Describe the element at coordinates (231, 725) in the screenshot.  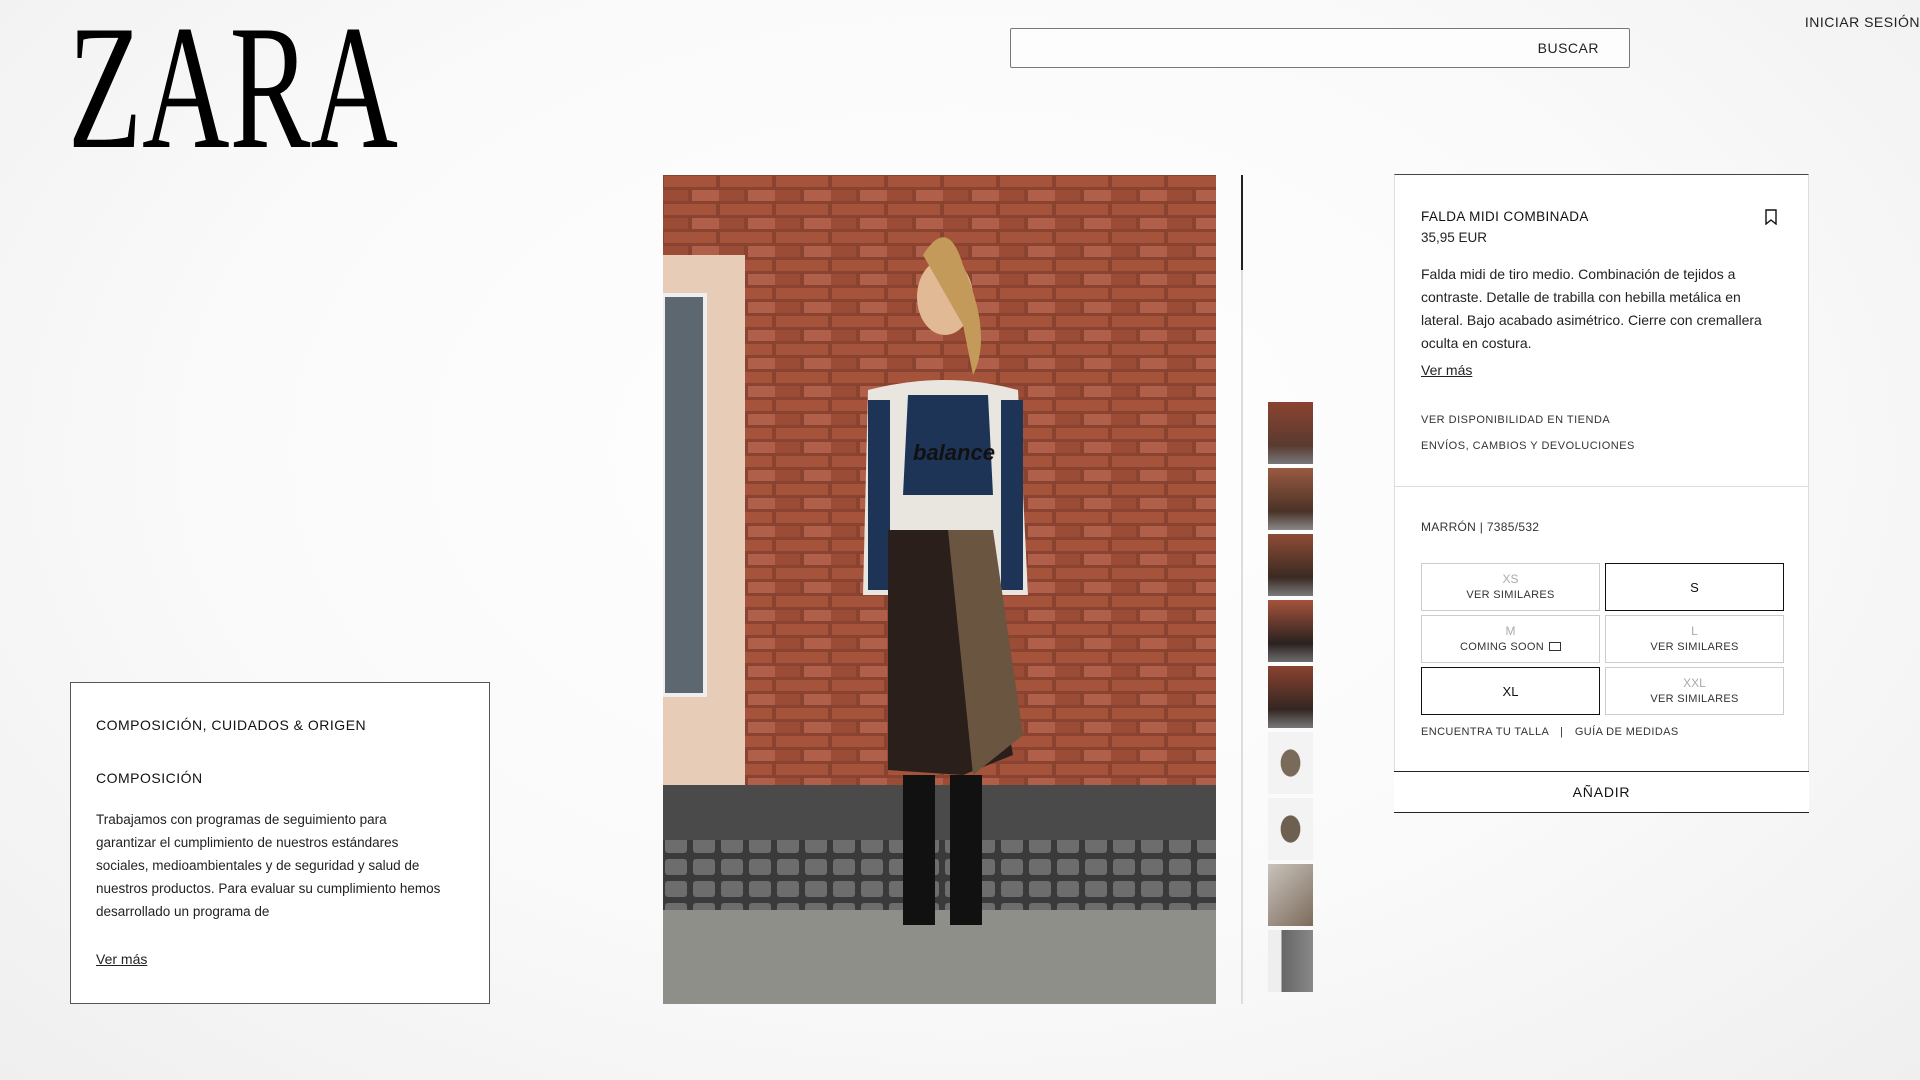
I see `composition-heading: COMPOSICIÓN, CUIDADOS & ORIGEN` at that location.